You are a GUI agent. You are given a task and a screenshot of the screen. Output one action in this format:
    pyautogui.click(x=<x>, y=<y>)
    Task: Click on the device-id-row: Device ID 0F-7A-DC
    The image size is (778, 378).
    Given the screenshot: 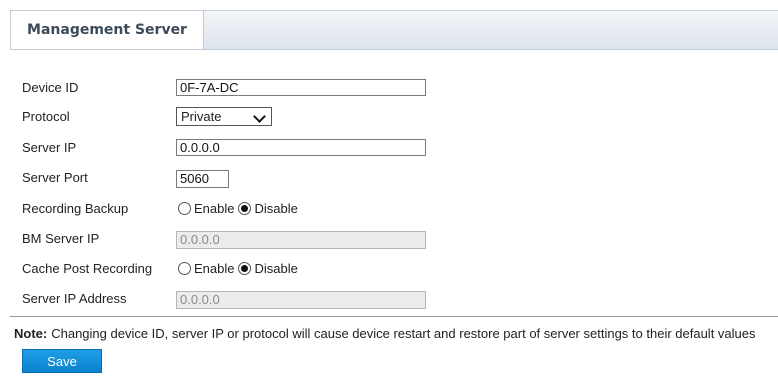 What is the action you would take?
    pyautogui.click(x=389, y=88)
    